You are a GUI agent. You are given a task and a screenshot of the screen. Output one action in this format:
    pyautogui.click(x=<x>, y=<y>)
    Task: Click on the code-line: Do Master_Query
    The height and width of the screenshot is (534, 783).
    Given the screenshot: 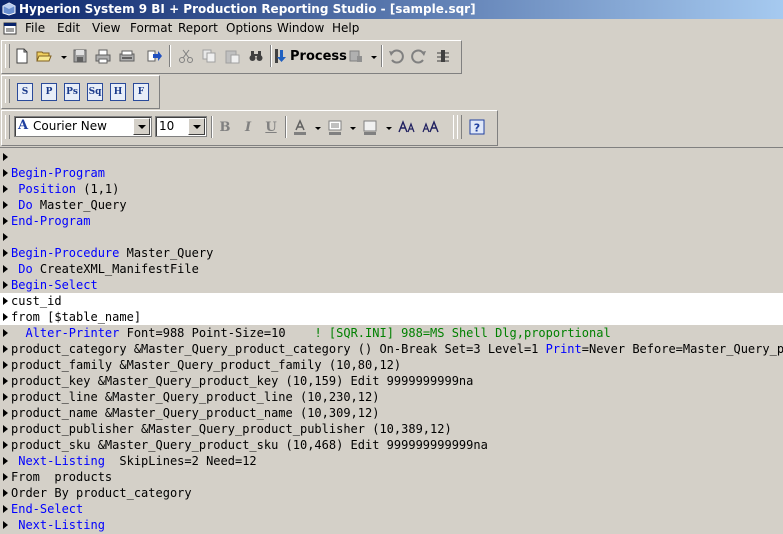 What is the action you would take?
    pyautogui.click(x=391, y=205)
    